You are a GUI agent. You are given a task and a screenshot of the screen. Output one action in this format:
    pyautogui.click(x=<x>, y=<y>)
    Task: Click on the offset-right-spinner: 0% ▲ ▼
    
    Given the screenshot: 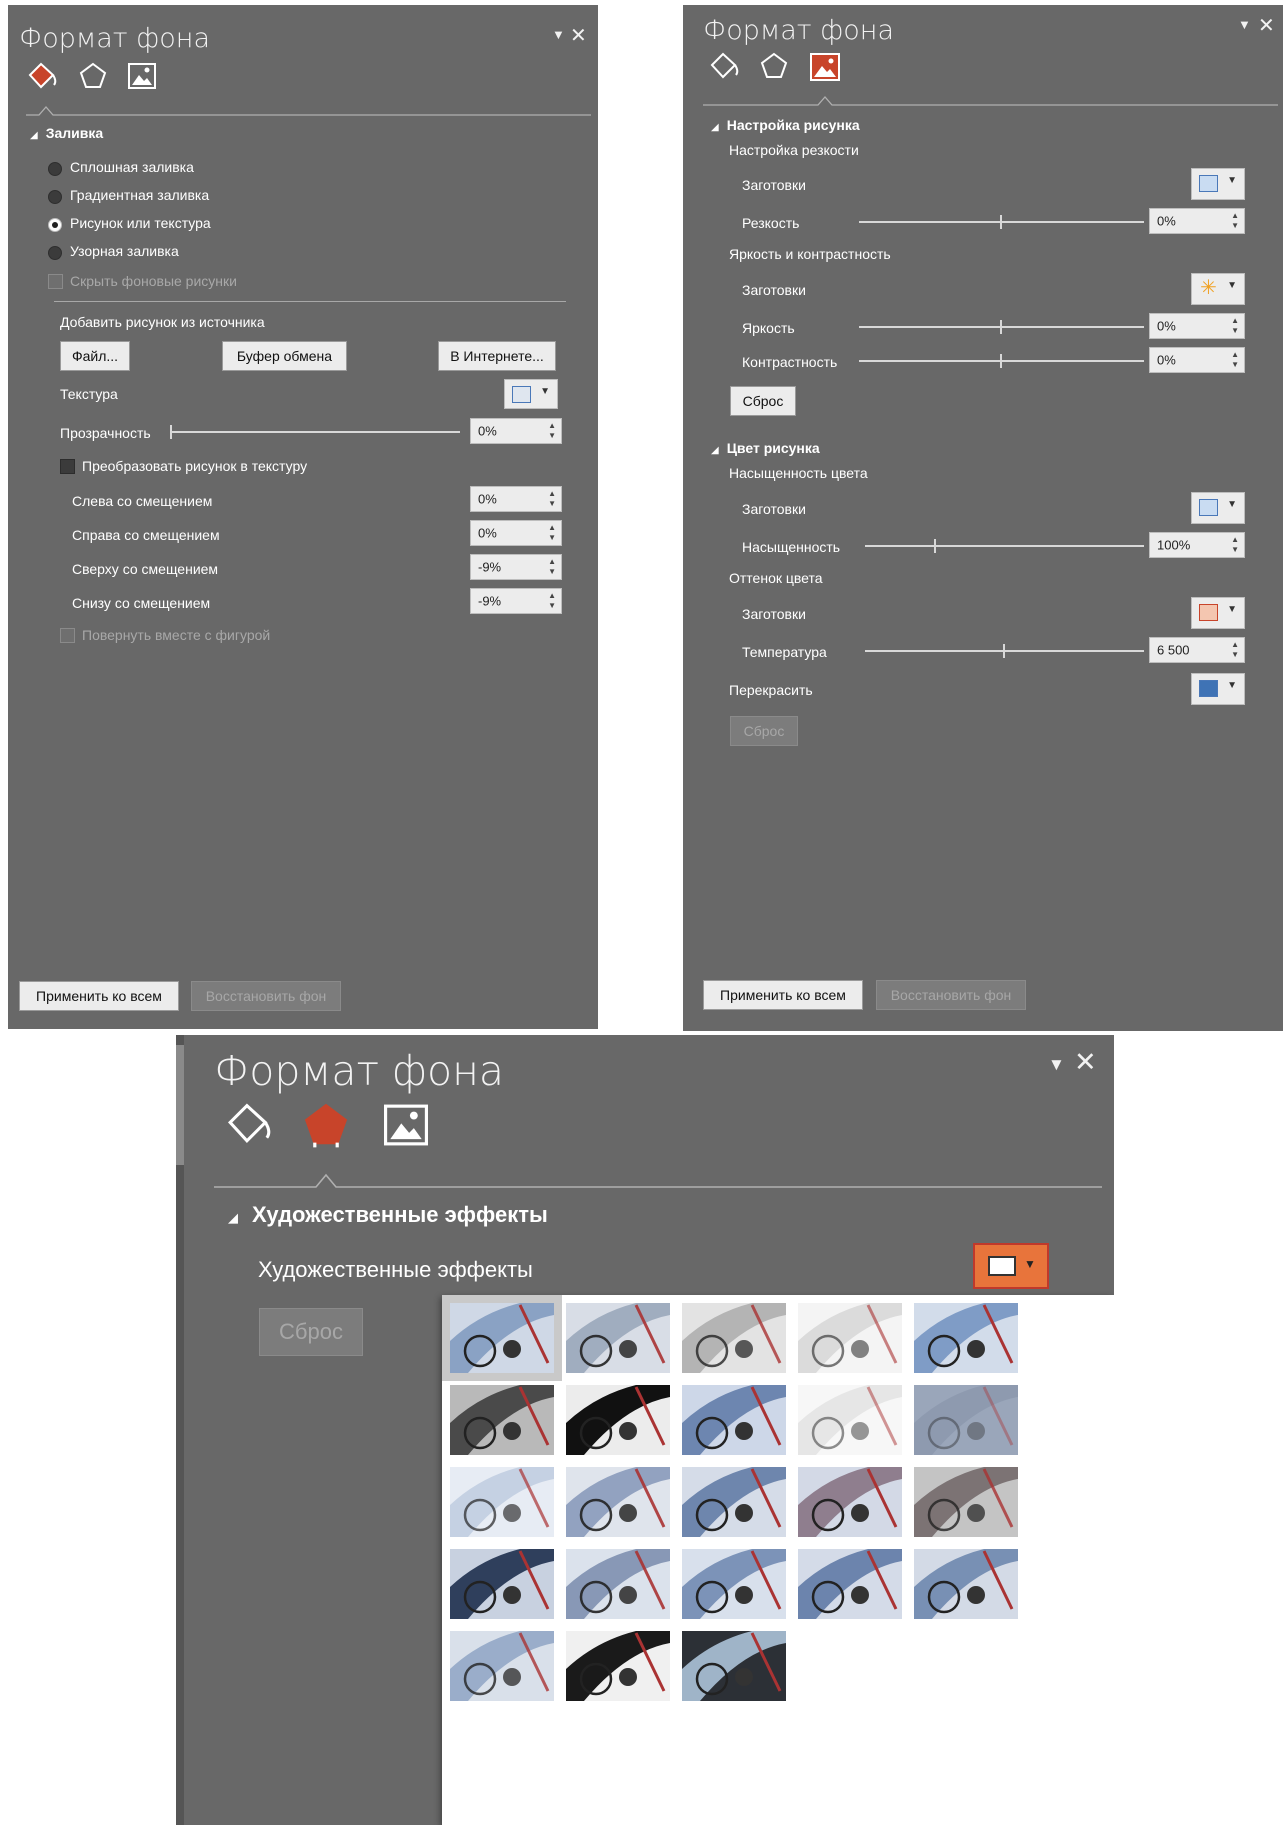 What is the action you would take?
    pyautogui.click(x=516, y=533)
    